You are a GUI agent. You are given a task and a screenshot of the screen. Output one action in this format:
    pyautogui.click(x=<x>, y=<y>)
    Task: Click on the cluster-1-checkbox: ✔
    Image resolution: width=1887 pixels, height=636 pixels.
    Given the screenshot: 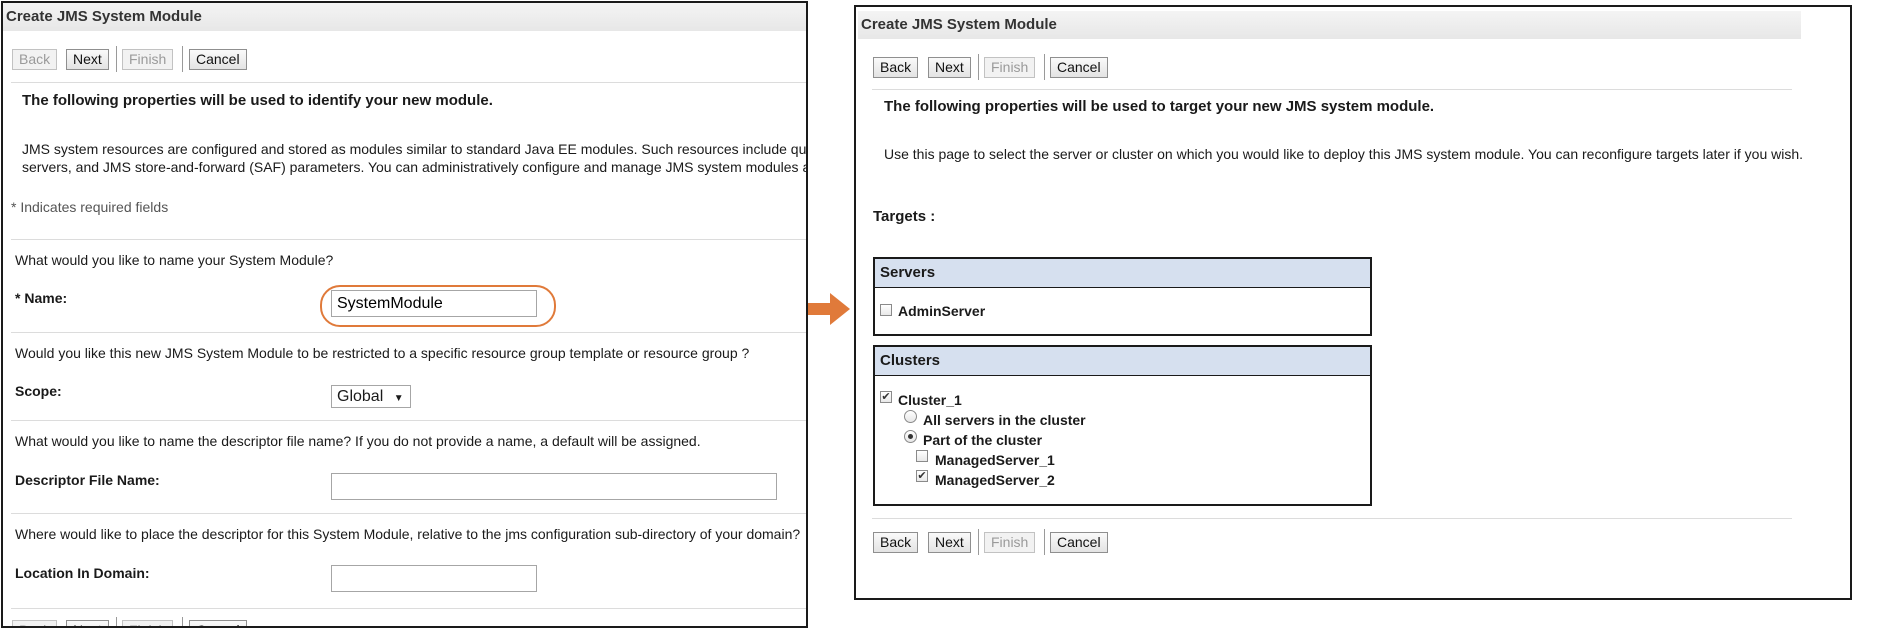 What is the action you would take?
    pyautogui.click(x=886, y=397)
    